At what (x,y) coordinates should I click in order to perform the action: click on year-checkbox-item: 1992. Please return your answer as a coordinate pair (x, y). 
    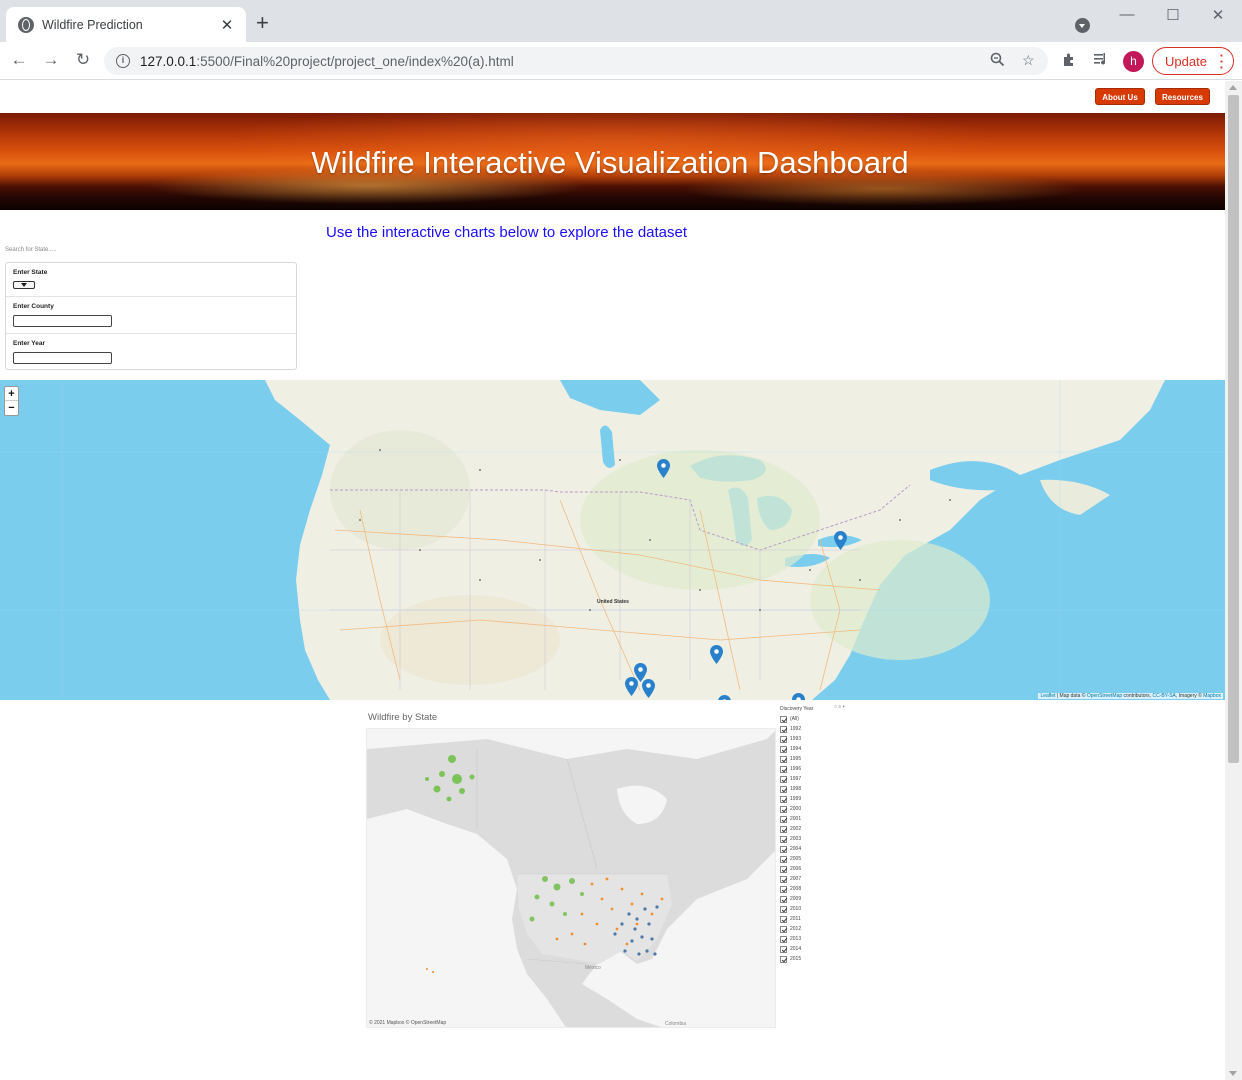
    Looking at the image, I should click on (835, 729).